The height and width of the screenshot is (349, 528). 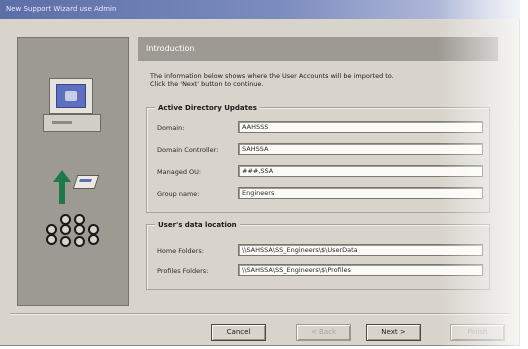 I want to click on profiles-folders-label: Profiles Folders:, so click(x=183, y=271).